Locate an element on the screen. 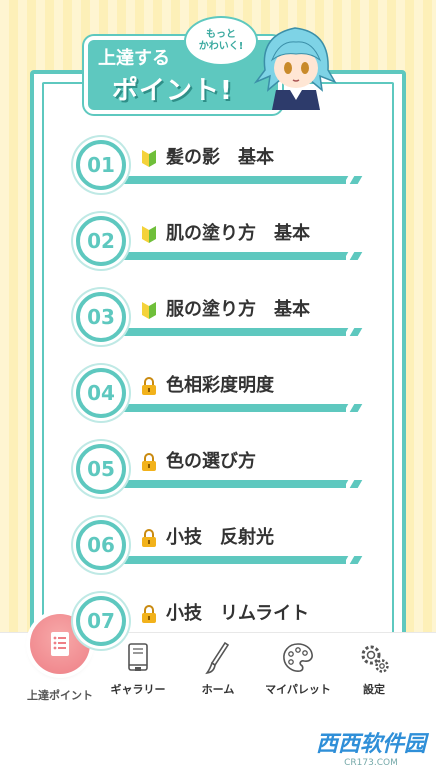 The height and width of the screenshot is (776, 436). item-label: 色の選び方 is located at coordinates (211, 461).